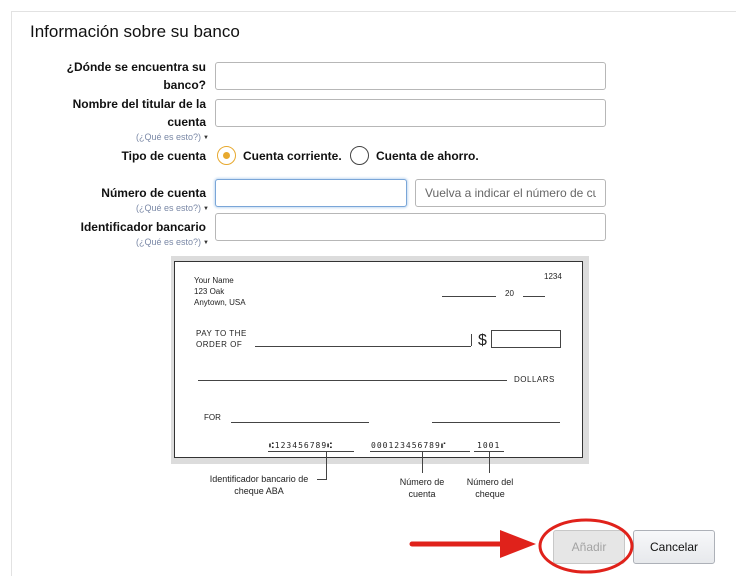 Image resolution: width=736 pixels, height=576 pixels. What do you see at coordinates (553, 276) in the screenshot?
I see `check-number: 1234` at bounding box center [553, 276].